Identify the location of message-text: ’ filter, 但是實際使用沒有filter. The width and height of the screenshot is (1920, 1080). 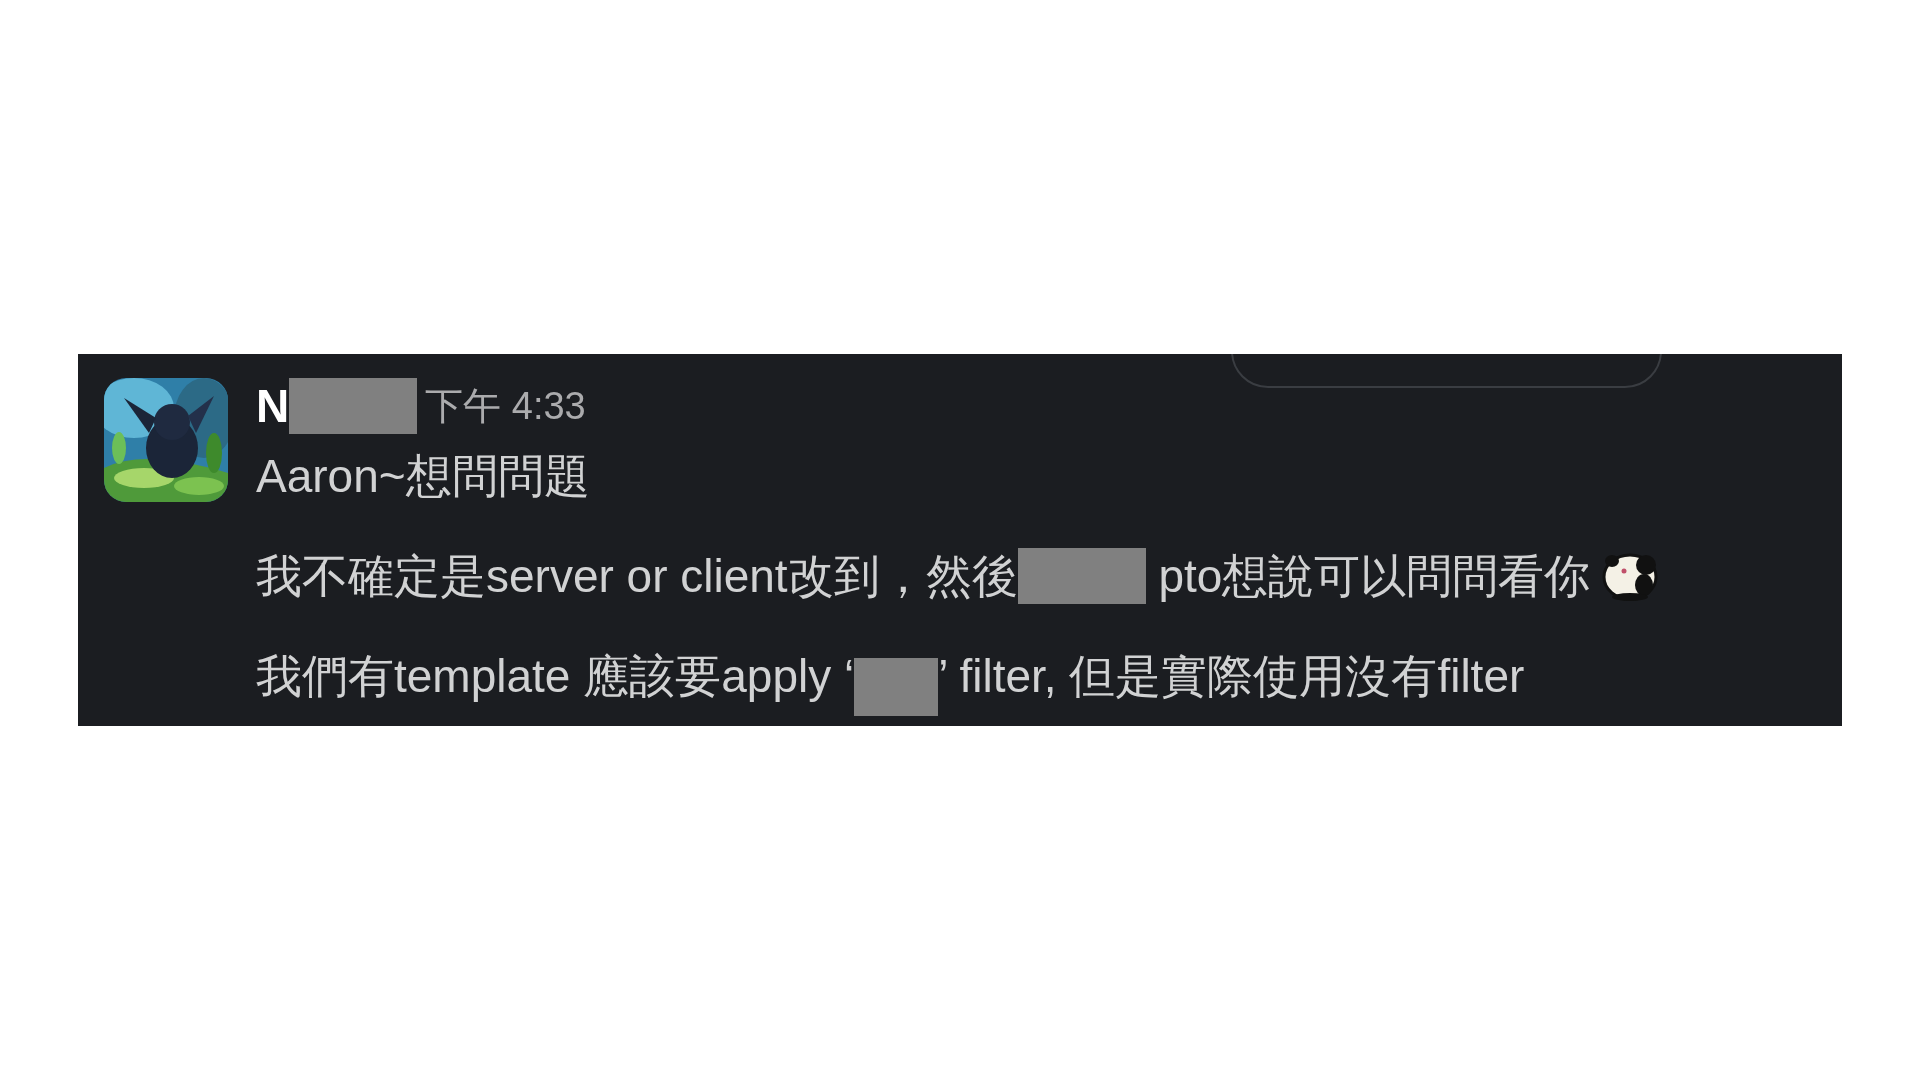
(1231, 676).